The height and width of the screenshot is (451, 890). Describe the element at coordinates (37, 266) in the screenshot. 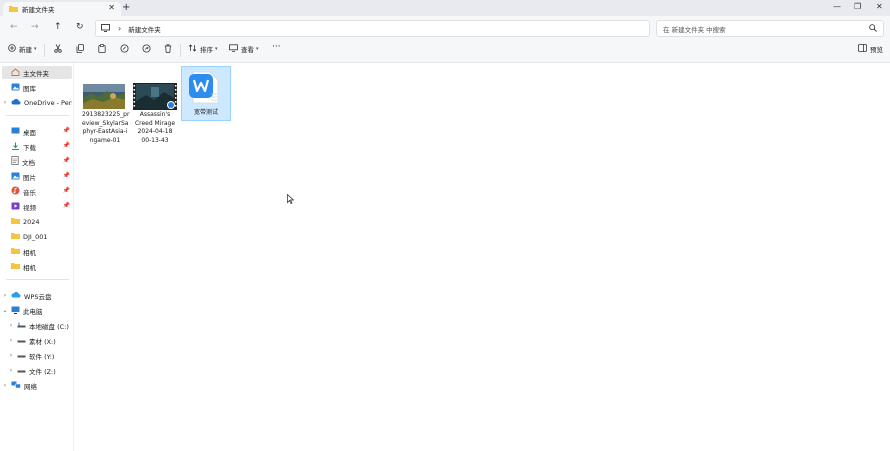

I see `sidebar-item-camera-2: 相机` at that location.